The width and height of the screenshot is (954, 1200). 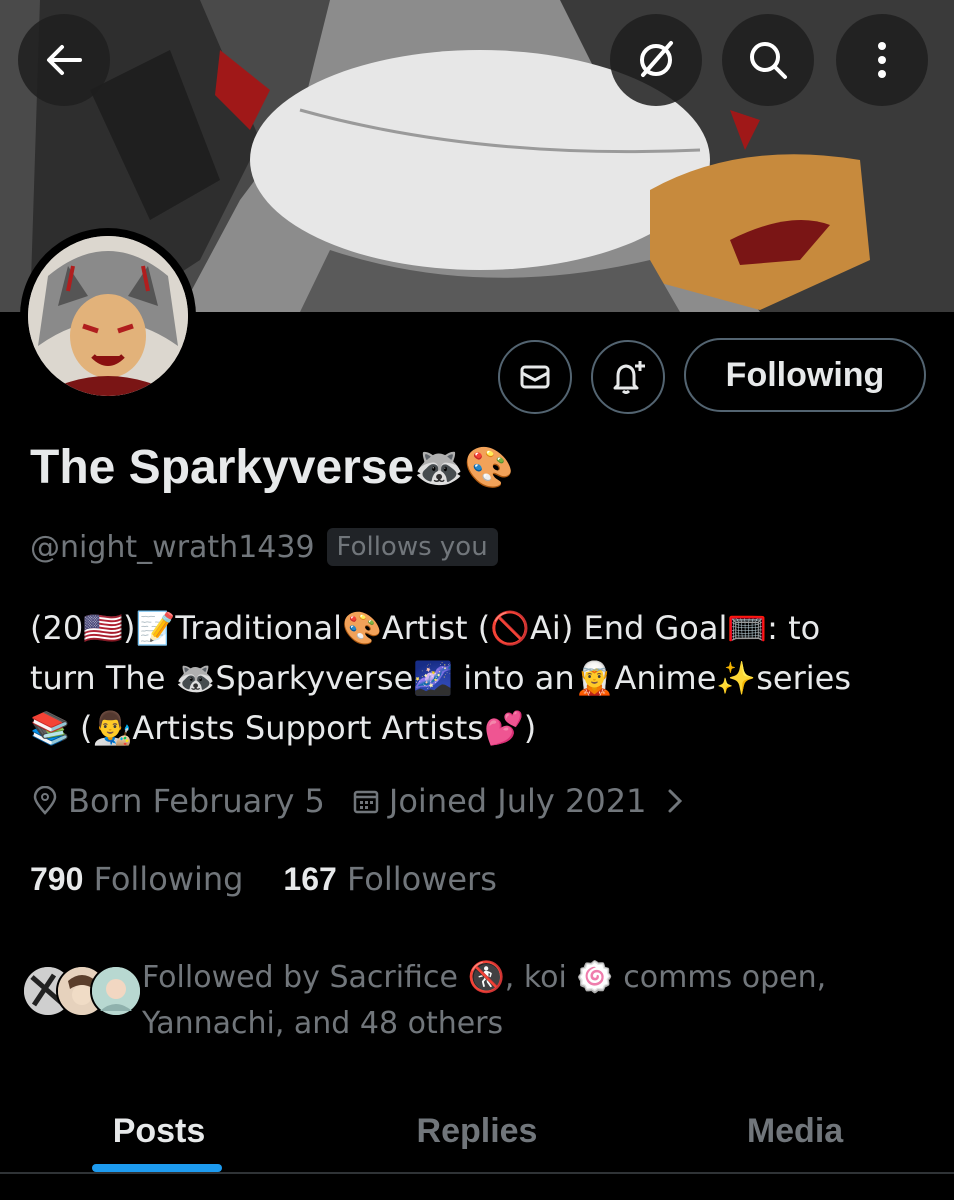 I want to click on display-name: The Sparkyverse 🦝🎨, so click(x=272, y=467).